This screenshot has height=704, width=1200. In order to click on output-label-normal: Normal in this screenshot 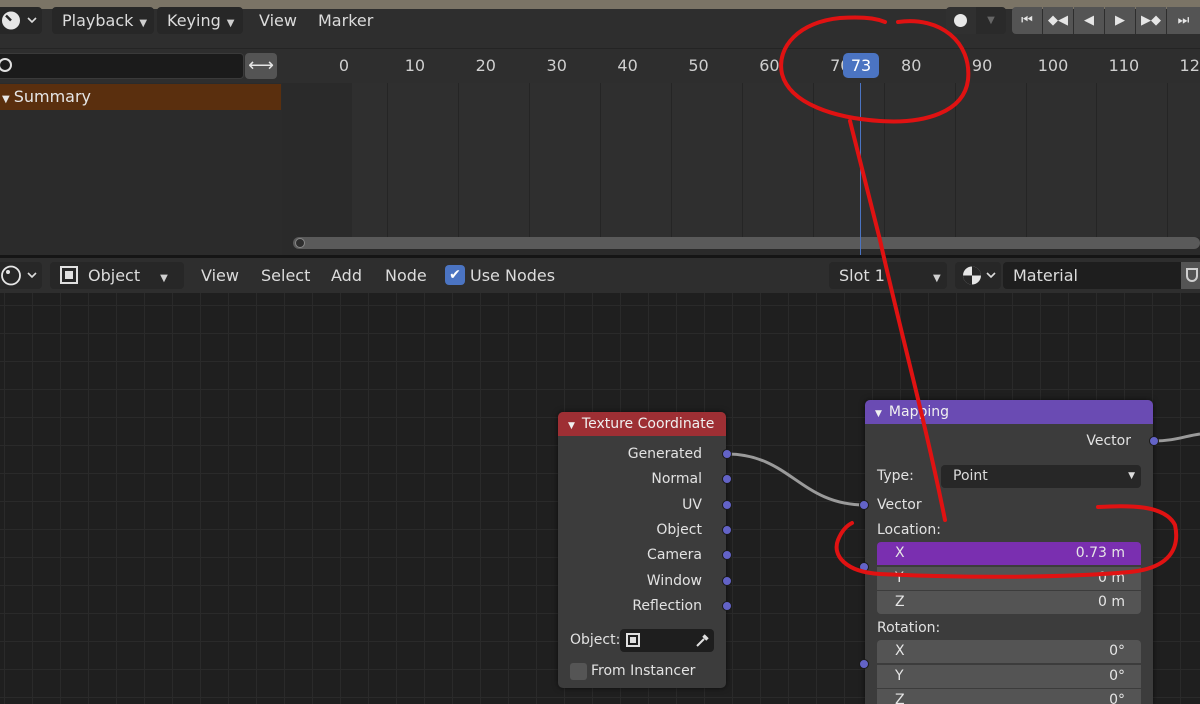, I will do `click(676, 479)`.